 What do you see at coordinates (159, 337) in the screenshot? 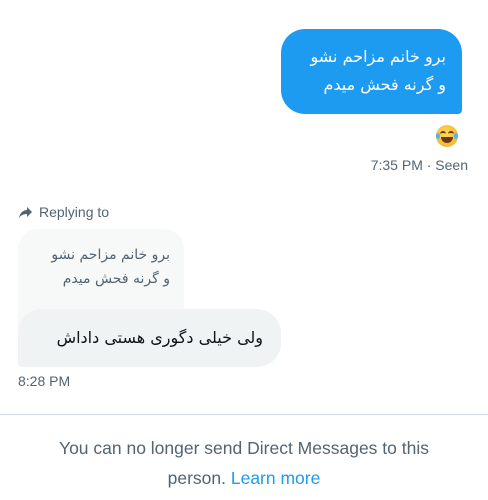
I see `incoming-message-text: ولی خیلی دگوری هستی داداش` at bounding box center [159, 337].